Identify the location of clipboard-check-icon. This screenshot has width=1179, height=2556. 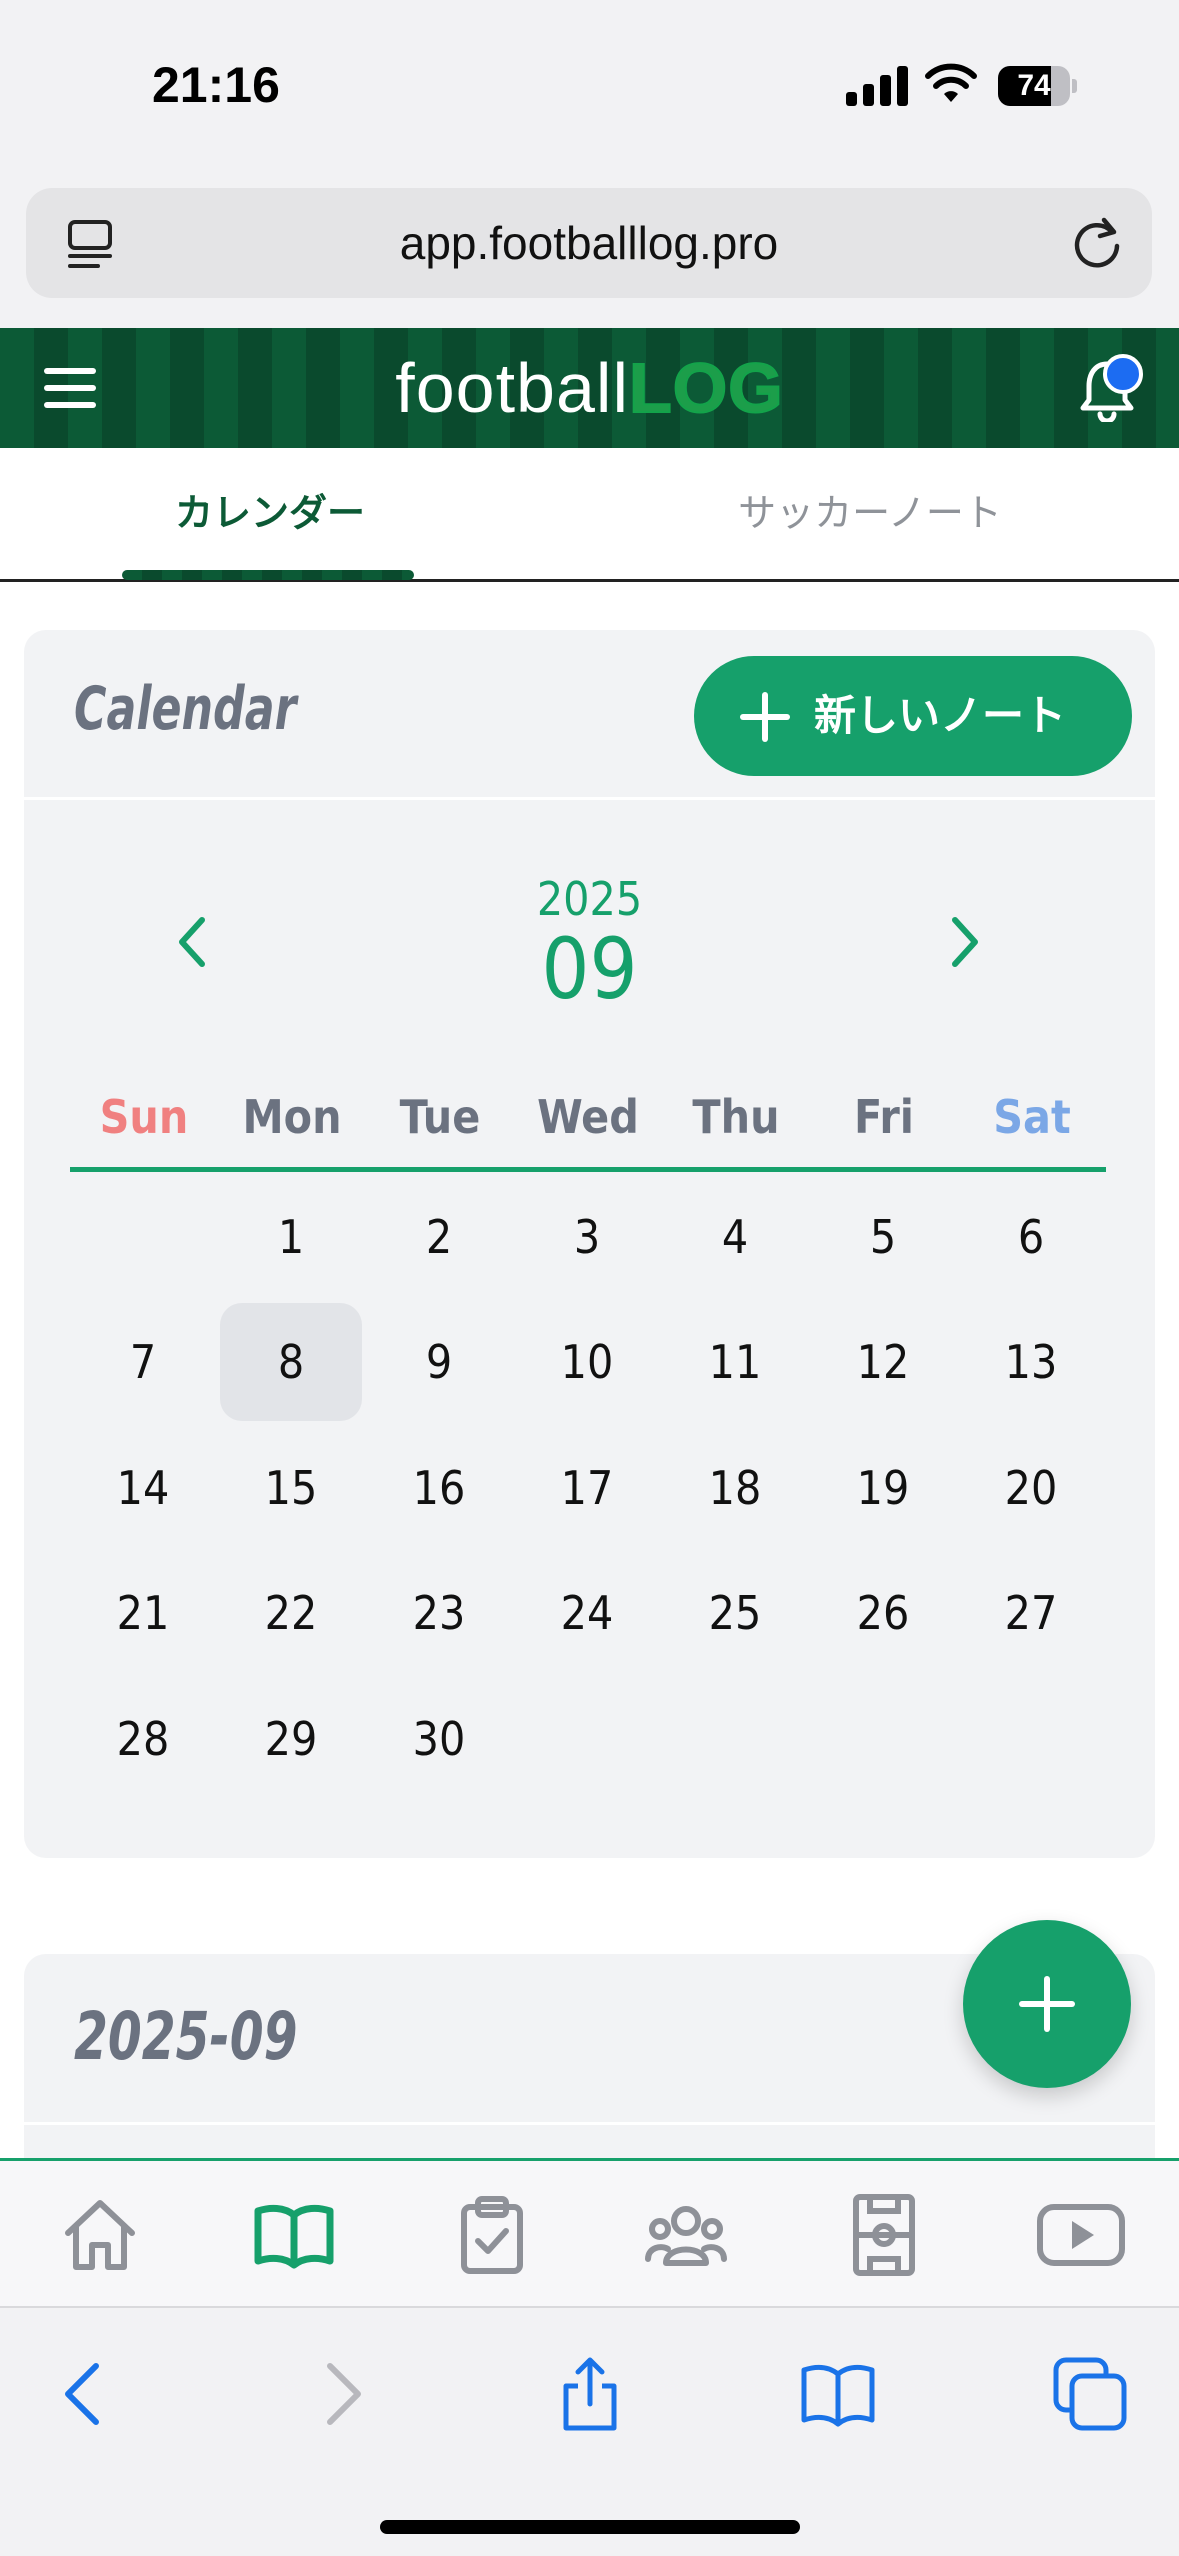
(492, 2235).